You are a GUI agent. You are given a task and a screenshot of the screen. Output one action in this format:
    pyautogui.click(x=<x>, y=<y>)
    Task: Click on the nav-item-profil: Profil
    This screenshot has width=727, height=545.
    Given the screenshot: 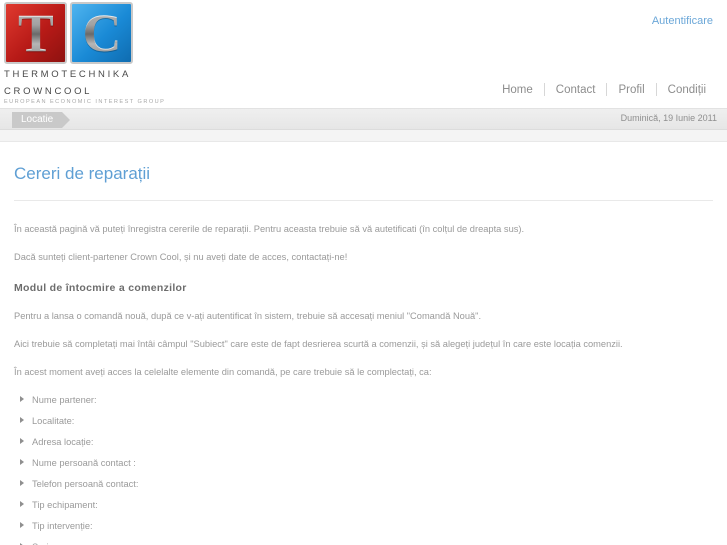 What is the action you would take?
    pyautogui.click(x=631, y=90)
    